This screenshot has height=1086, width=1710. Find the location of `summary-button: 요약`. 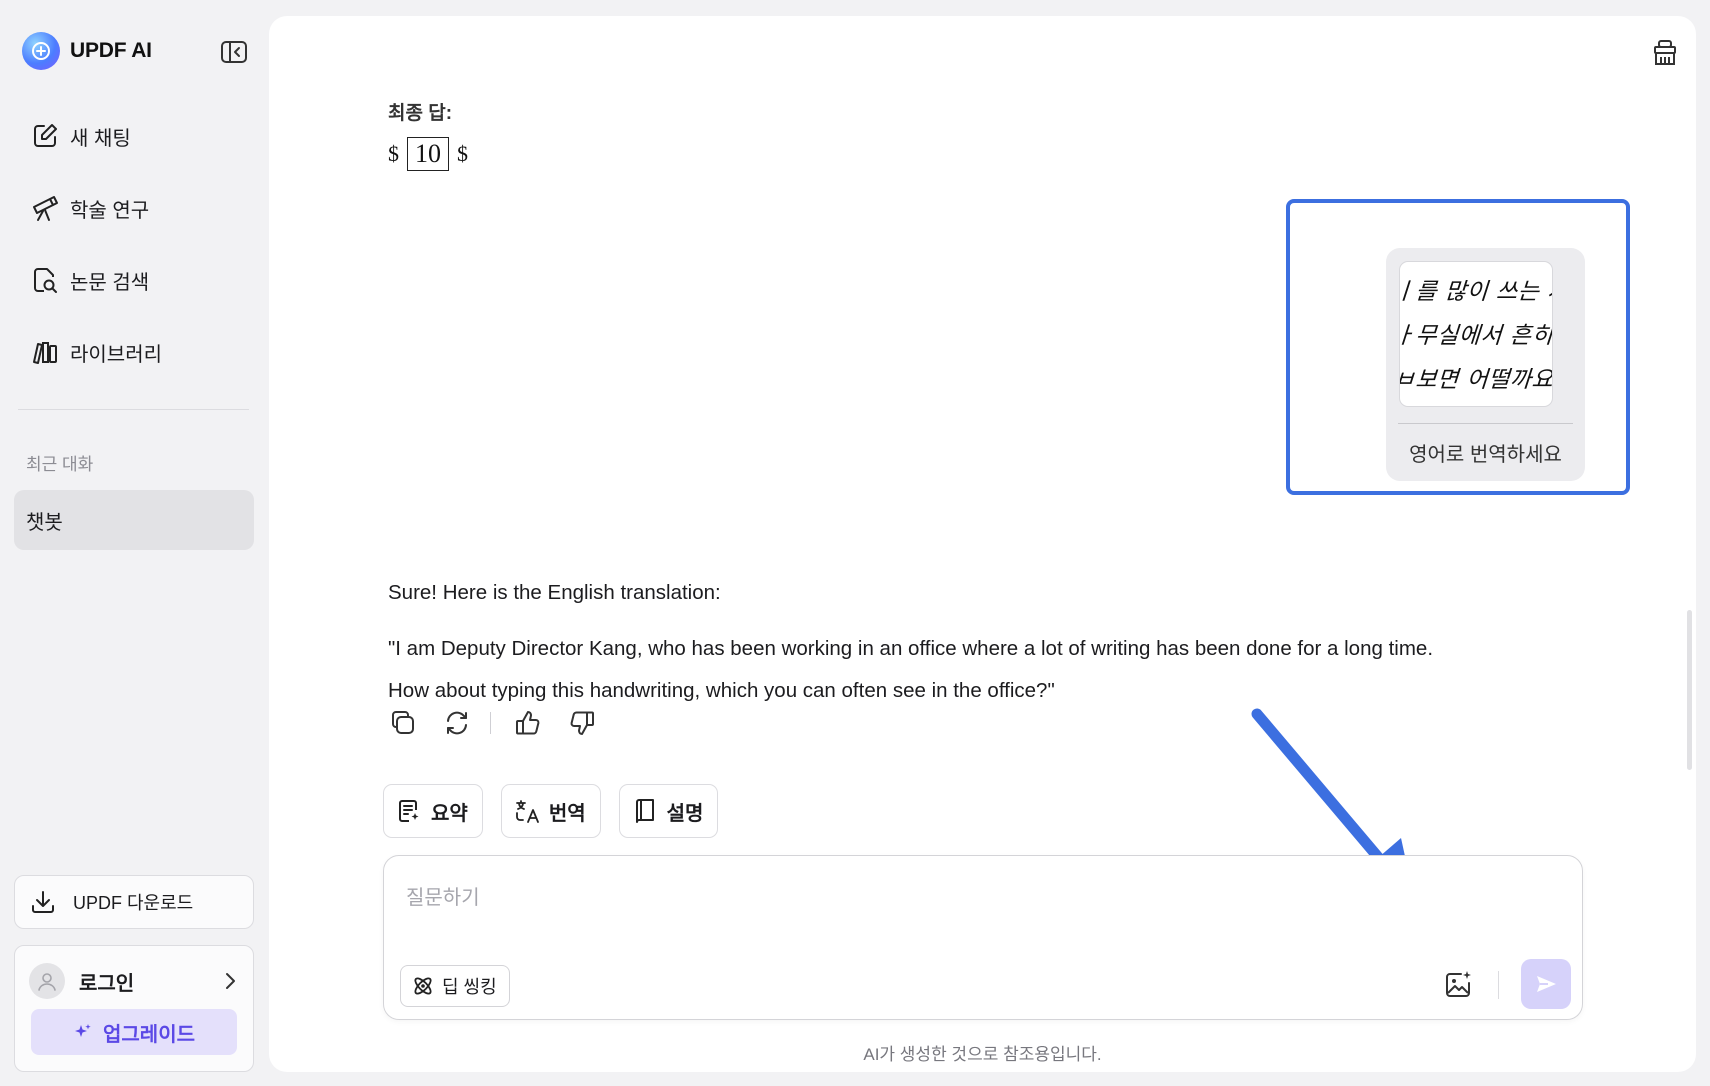

summary-button: 요약 is located at coordinates (433, 811).